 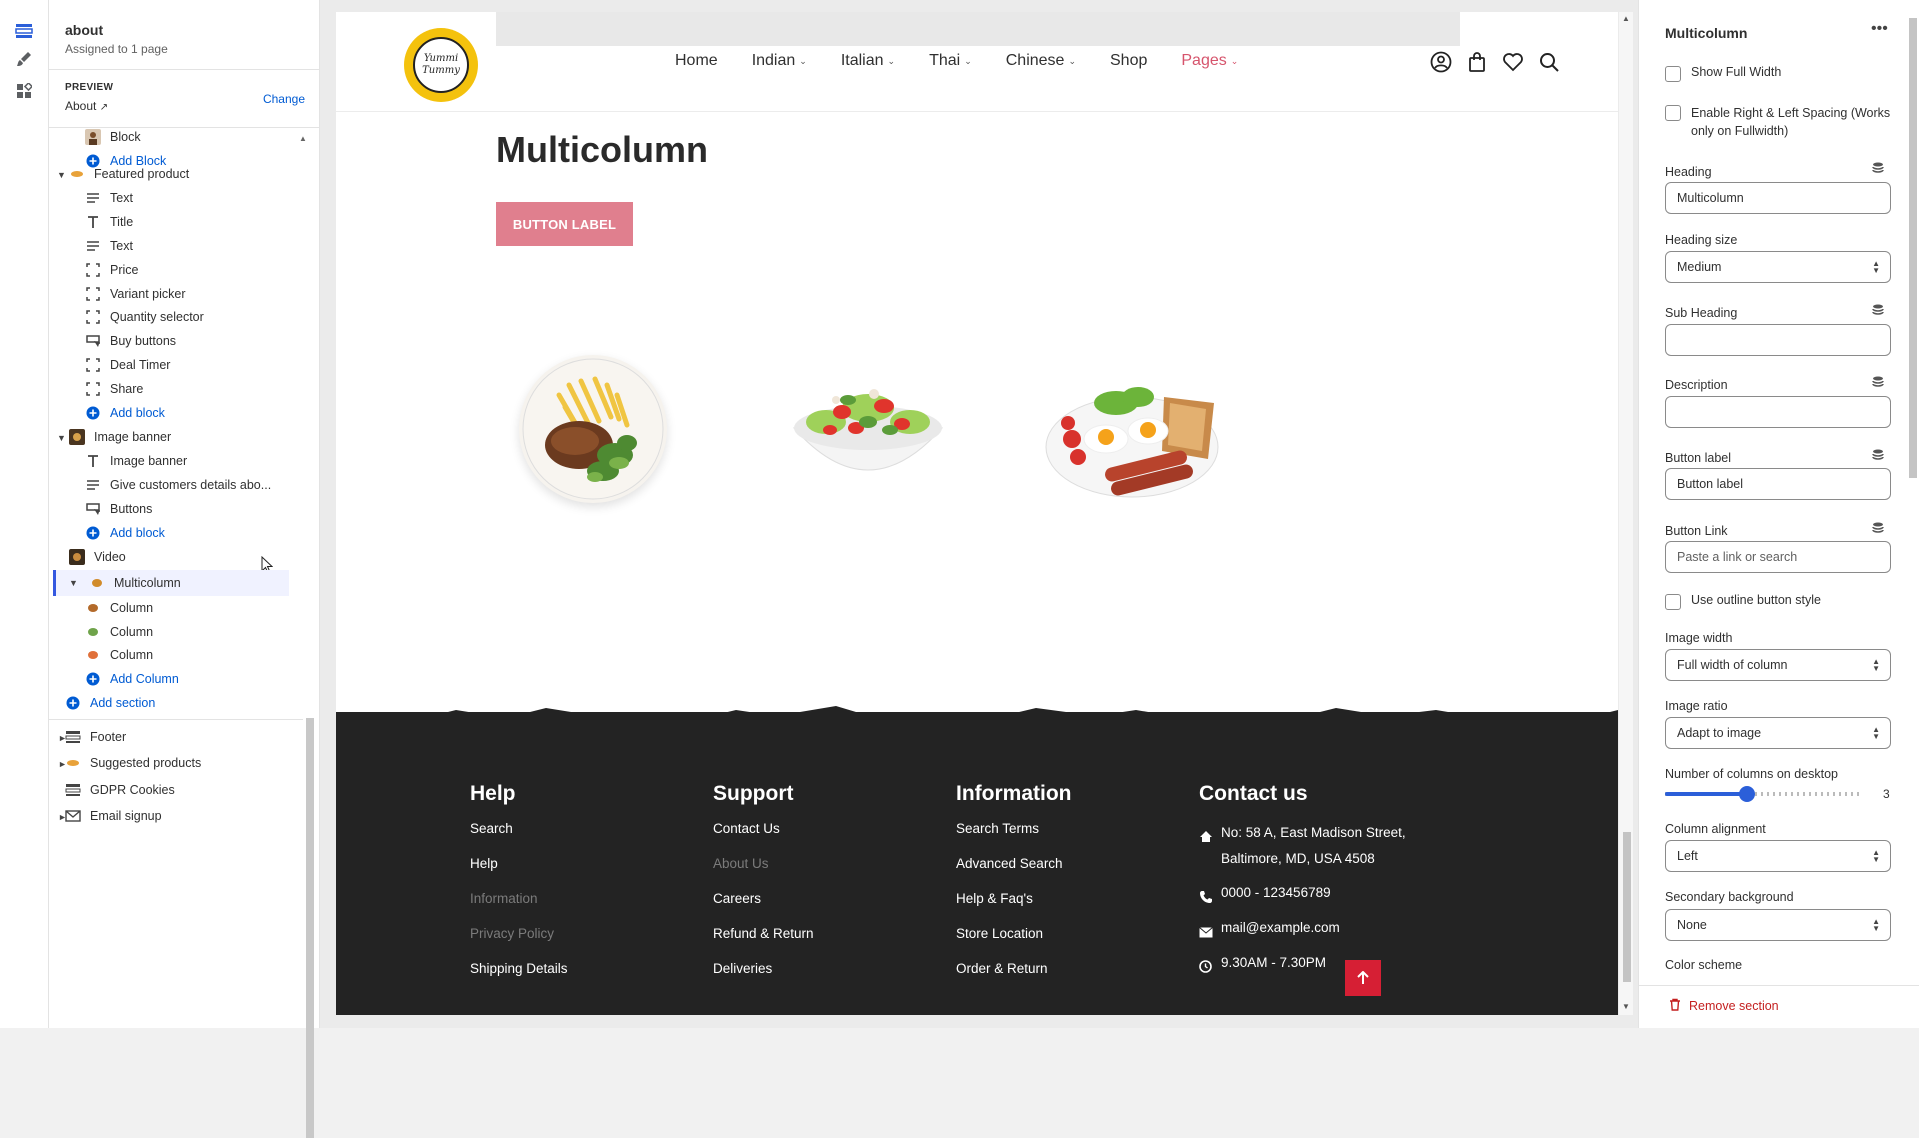 I want to click on sidebar-scroll-thumb, so click(x=310, y=928).